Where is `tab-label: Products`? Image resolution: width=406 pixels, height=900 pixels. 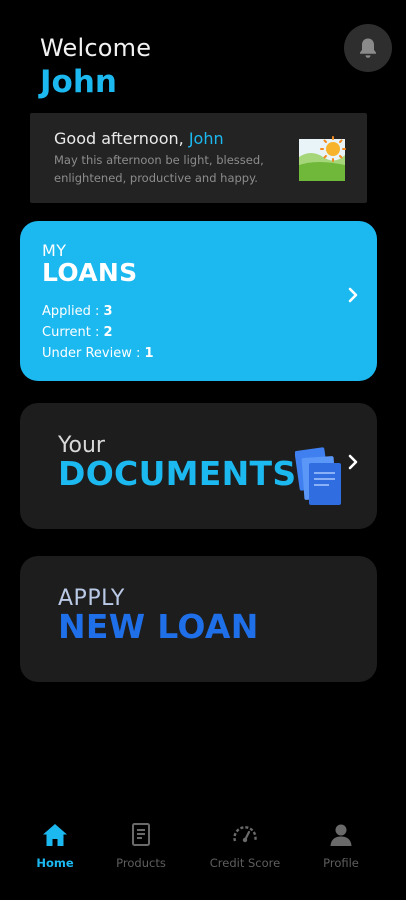
tab-label: Products is located at coordinates (141, 863).